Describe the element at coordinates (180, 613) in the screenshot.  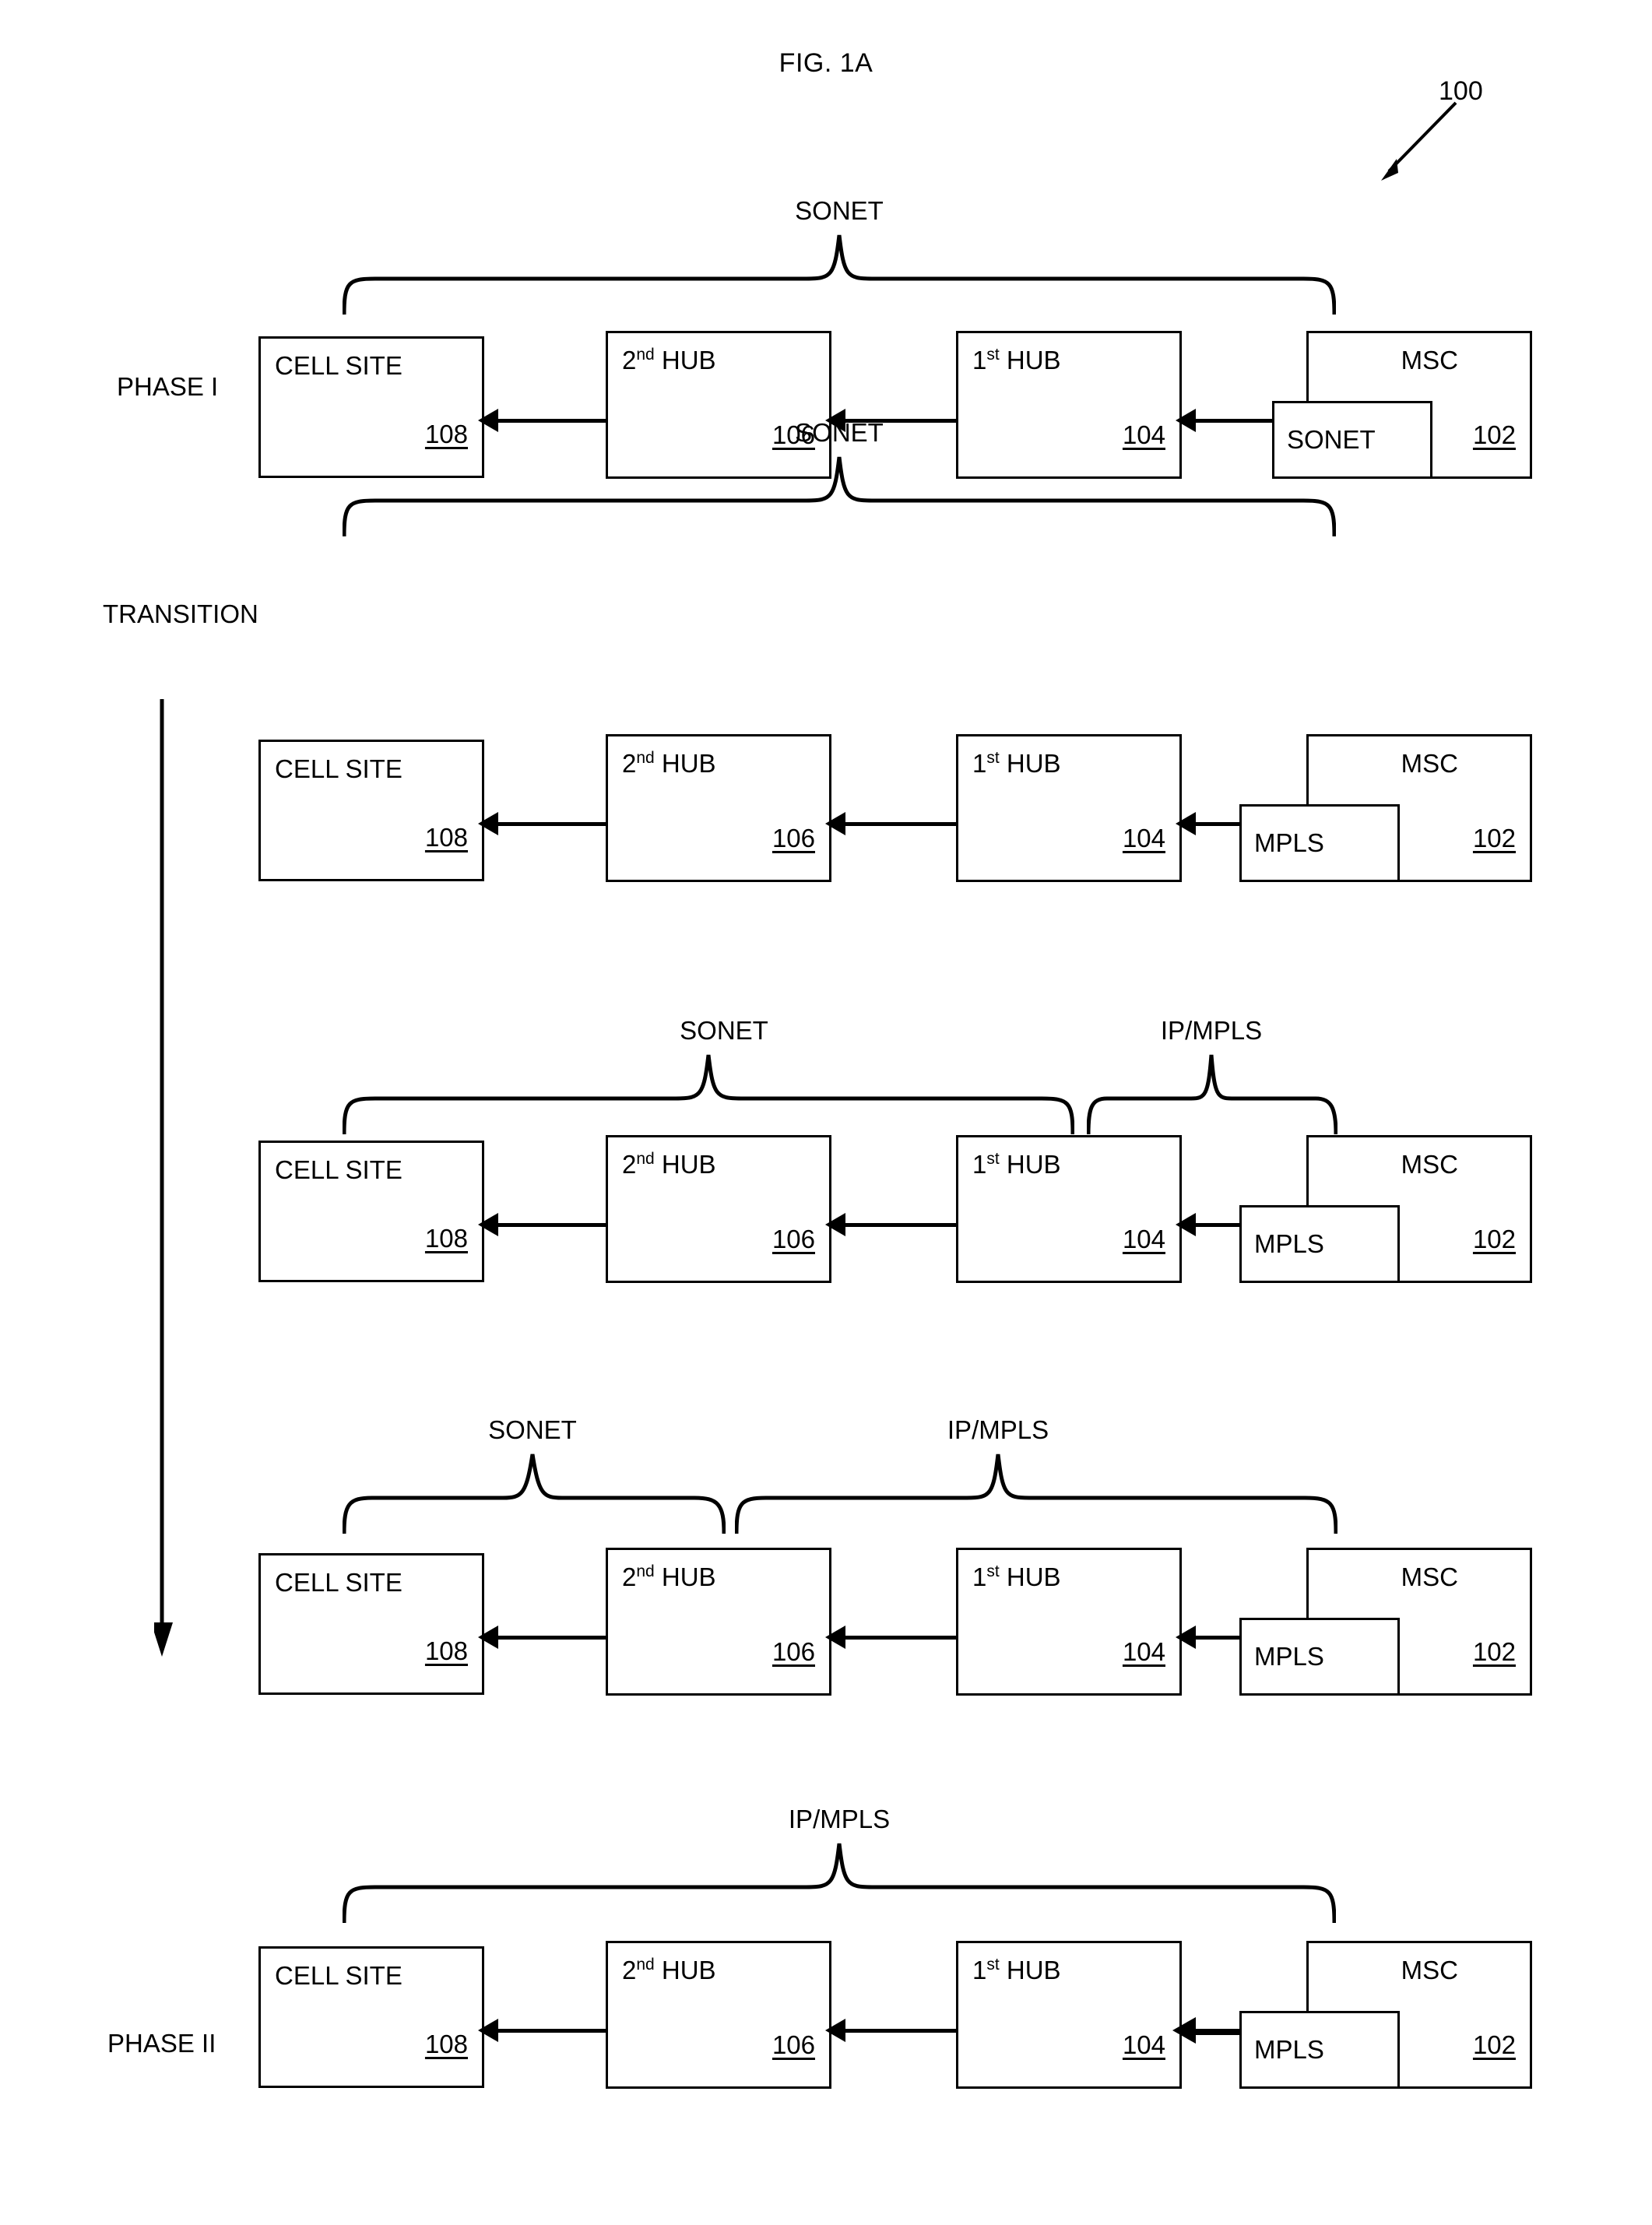
I see `row-label-transition: TRANSITION` at that location.